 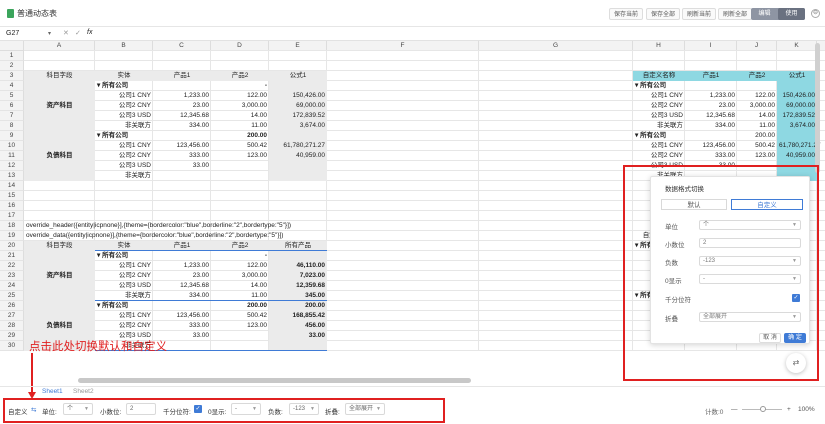 What do you see at coordinates (12, 146) in the screenshot?
I see `row-header: 10` at bounding box center [12, 146].